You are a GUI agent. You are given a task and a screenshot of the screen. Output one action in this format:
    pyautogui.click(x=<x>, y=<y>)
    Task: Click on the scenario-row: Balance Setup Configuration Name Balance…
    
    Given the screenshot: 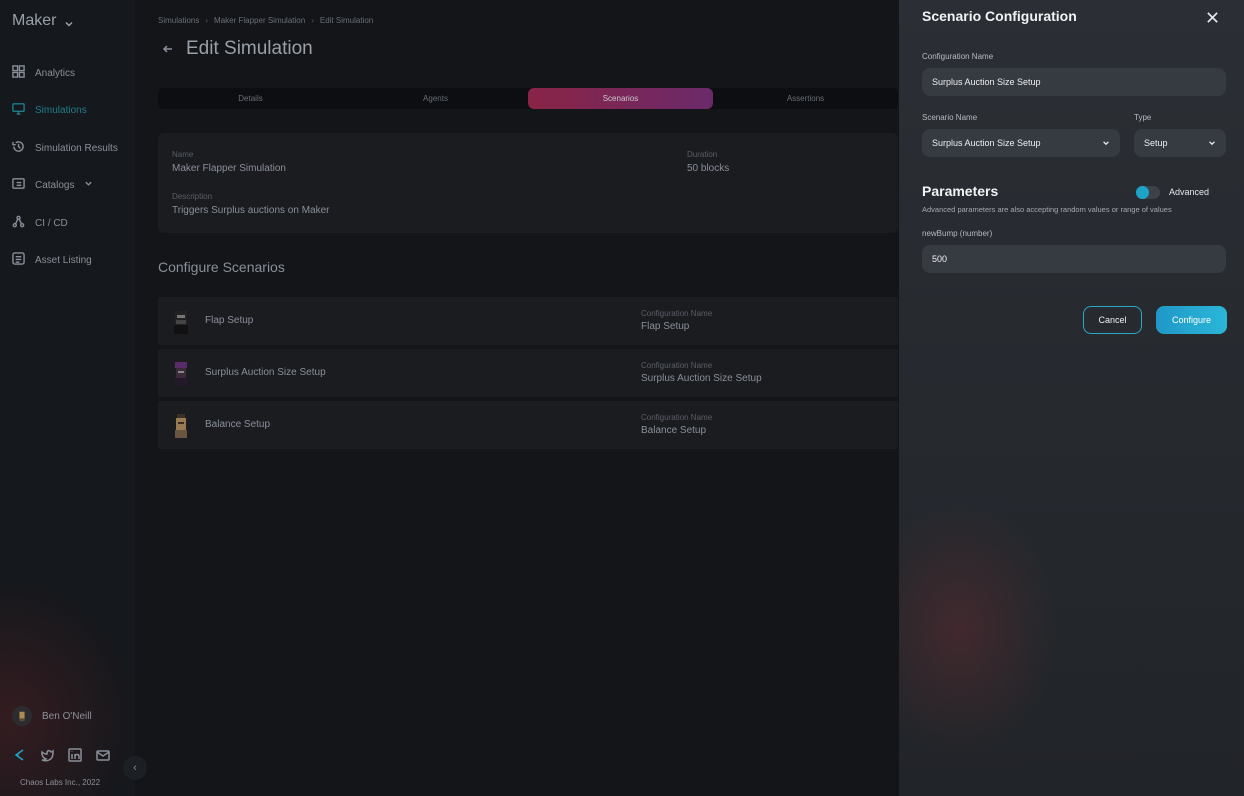 What is the action you would take?
    pyautogui.click(x=528, y=425)
    